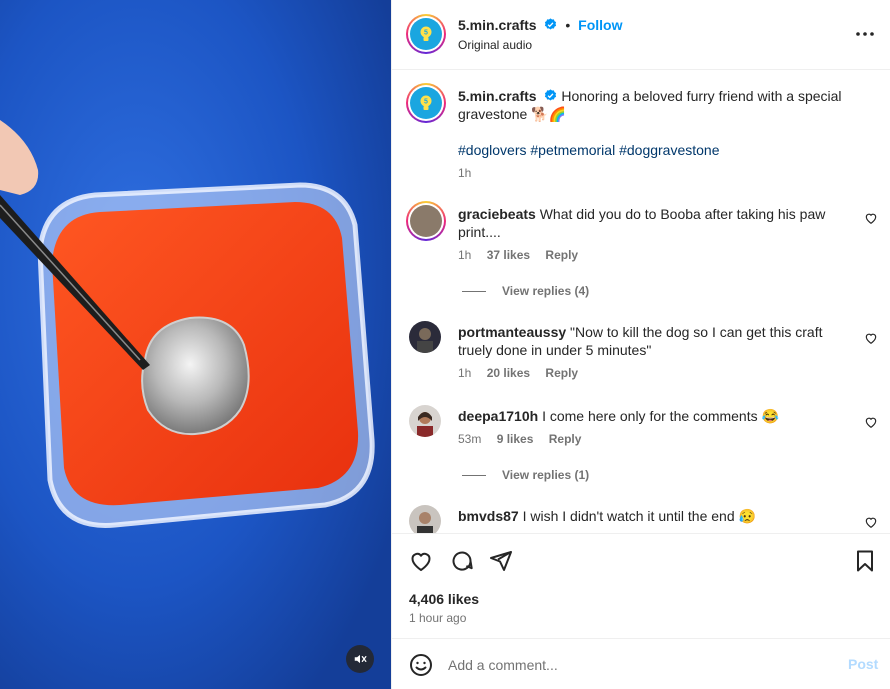 The height and width of the screenshot is (689, 890). What do you see at coordinates (865, 34) in the screenshot?
I see `more-options-icon` at bounding box center [865, 34].